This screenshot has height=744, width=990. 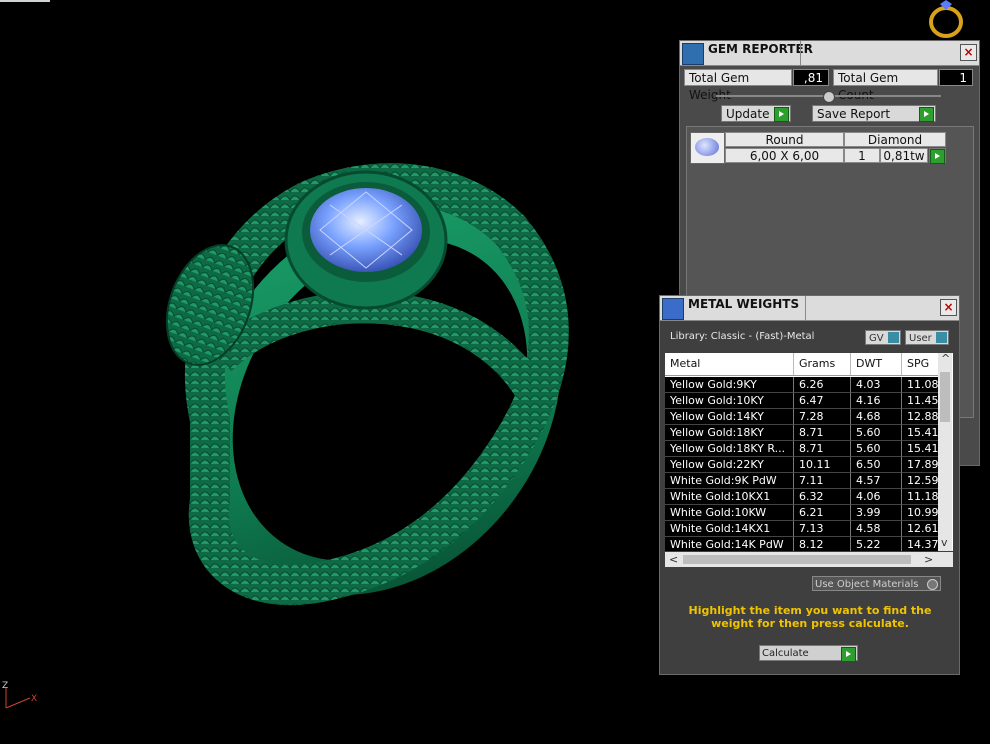 I want to click on table-row: Yellow Gold:18KY R... 8.71 5.60 15.41, so click(x=802, y=449).